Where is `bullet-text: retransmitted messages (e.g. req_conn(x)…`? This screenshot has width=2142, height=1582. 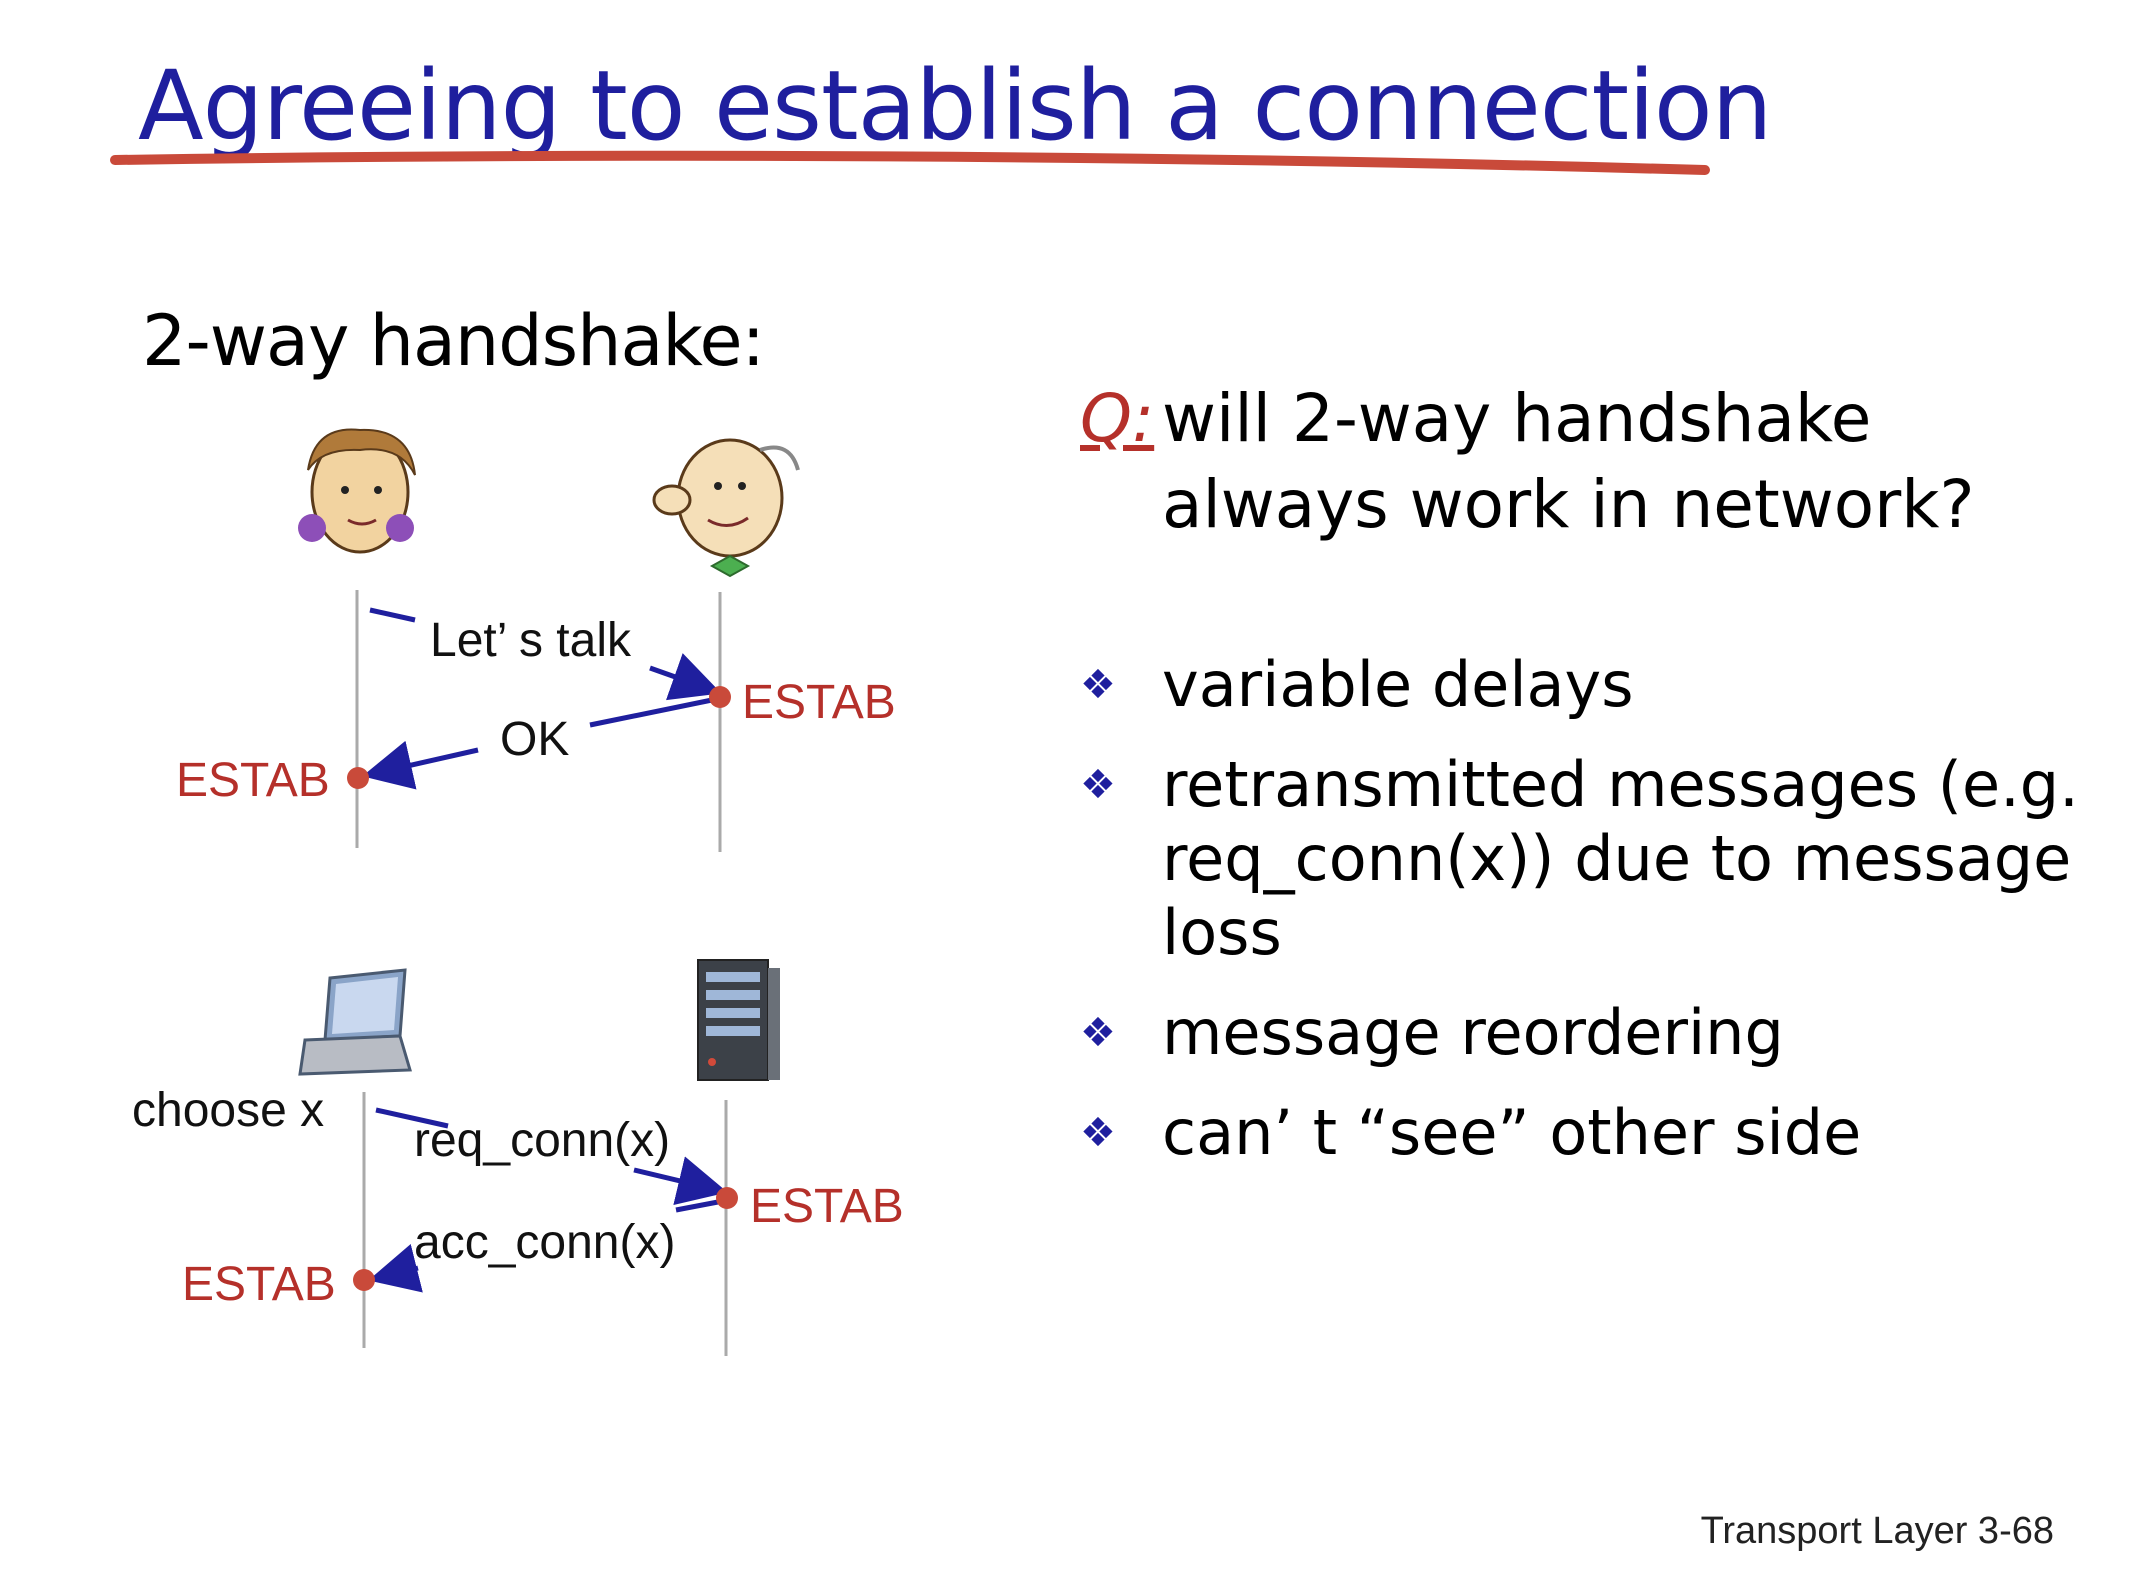
bullet-text: retransmitted messages (e.g. req_conn(x)… is located at coordinates (1620, 858).